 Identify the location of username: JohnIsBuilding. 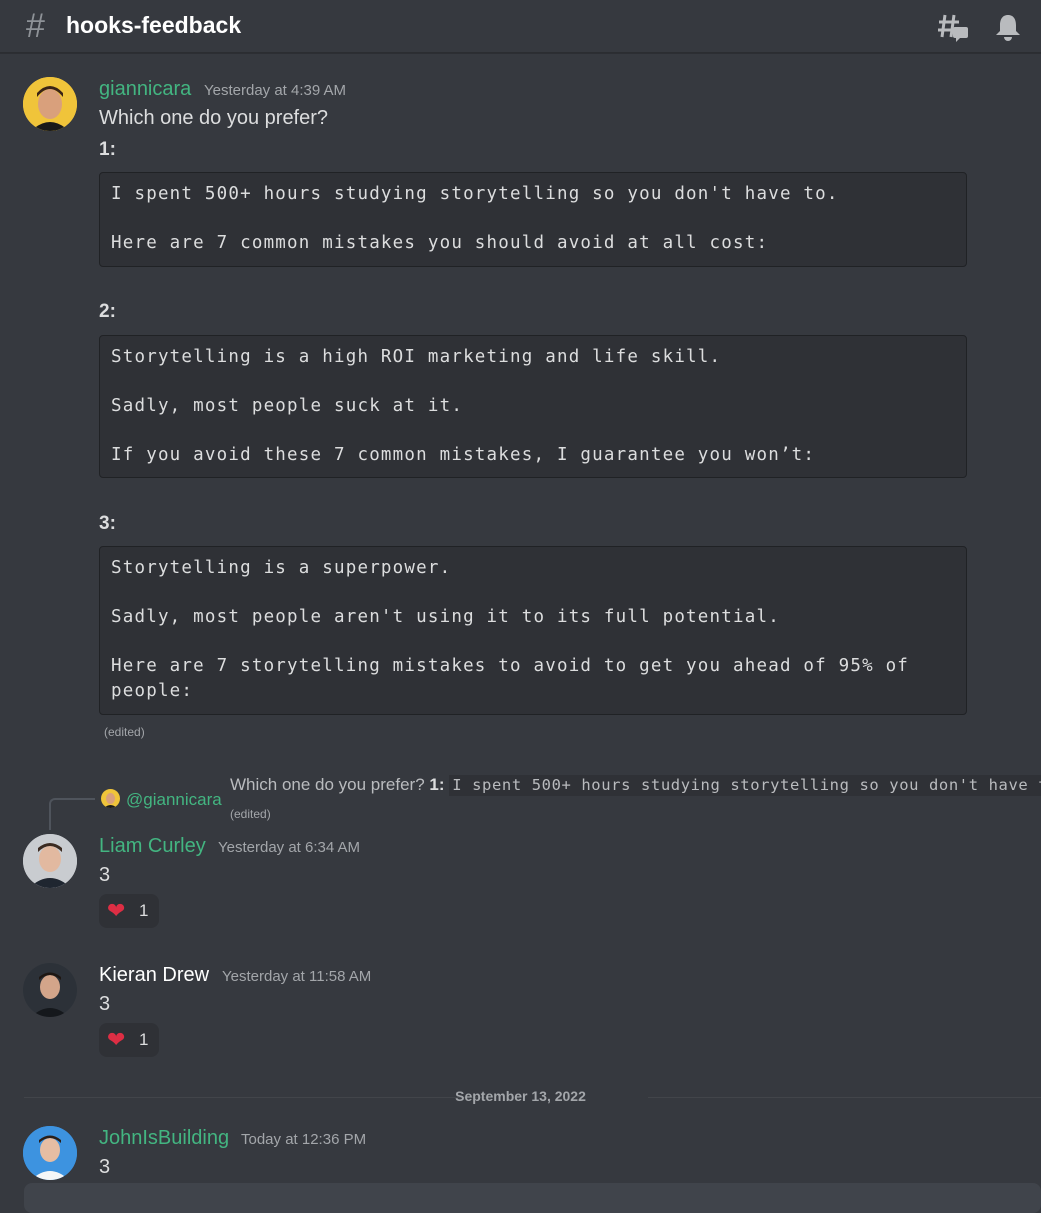
(164, 1138).